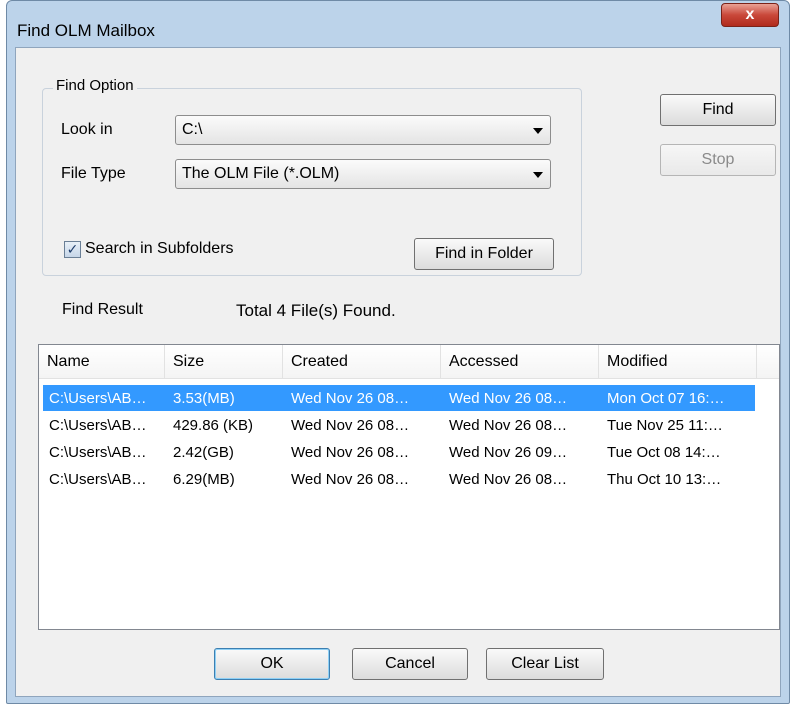 Image resolution: width=795 pixels, height=705 pixels. I want to click on ok-label: OK, so click(272, 663).